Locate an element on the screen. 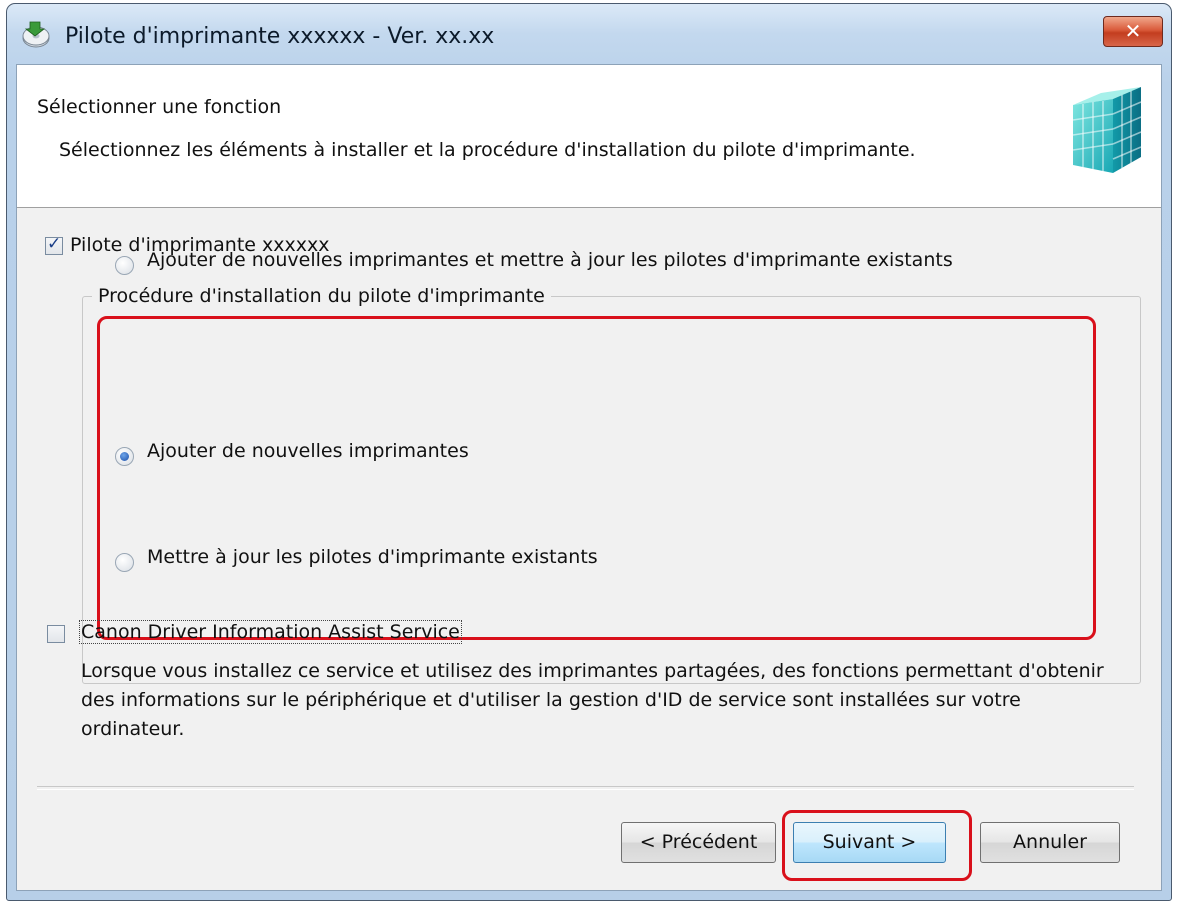  cube-logo-icon is located at coordinates (1107, 130).